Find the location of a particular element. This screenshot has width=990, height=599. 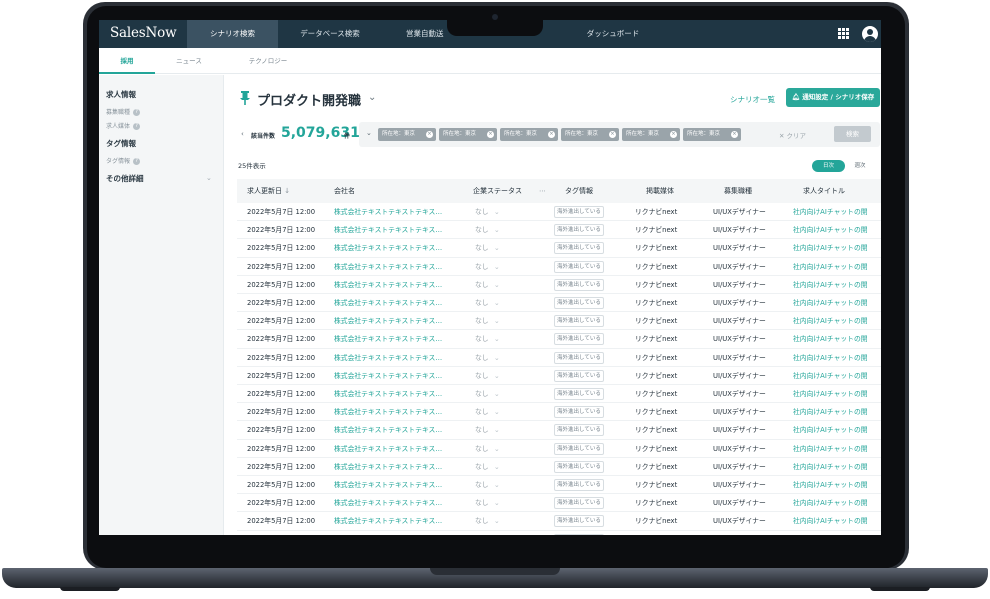

sidebar-item-job-type: 募集職種? is located at coordinates (123, 111).